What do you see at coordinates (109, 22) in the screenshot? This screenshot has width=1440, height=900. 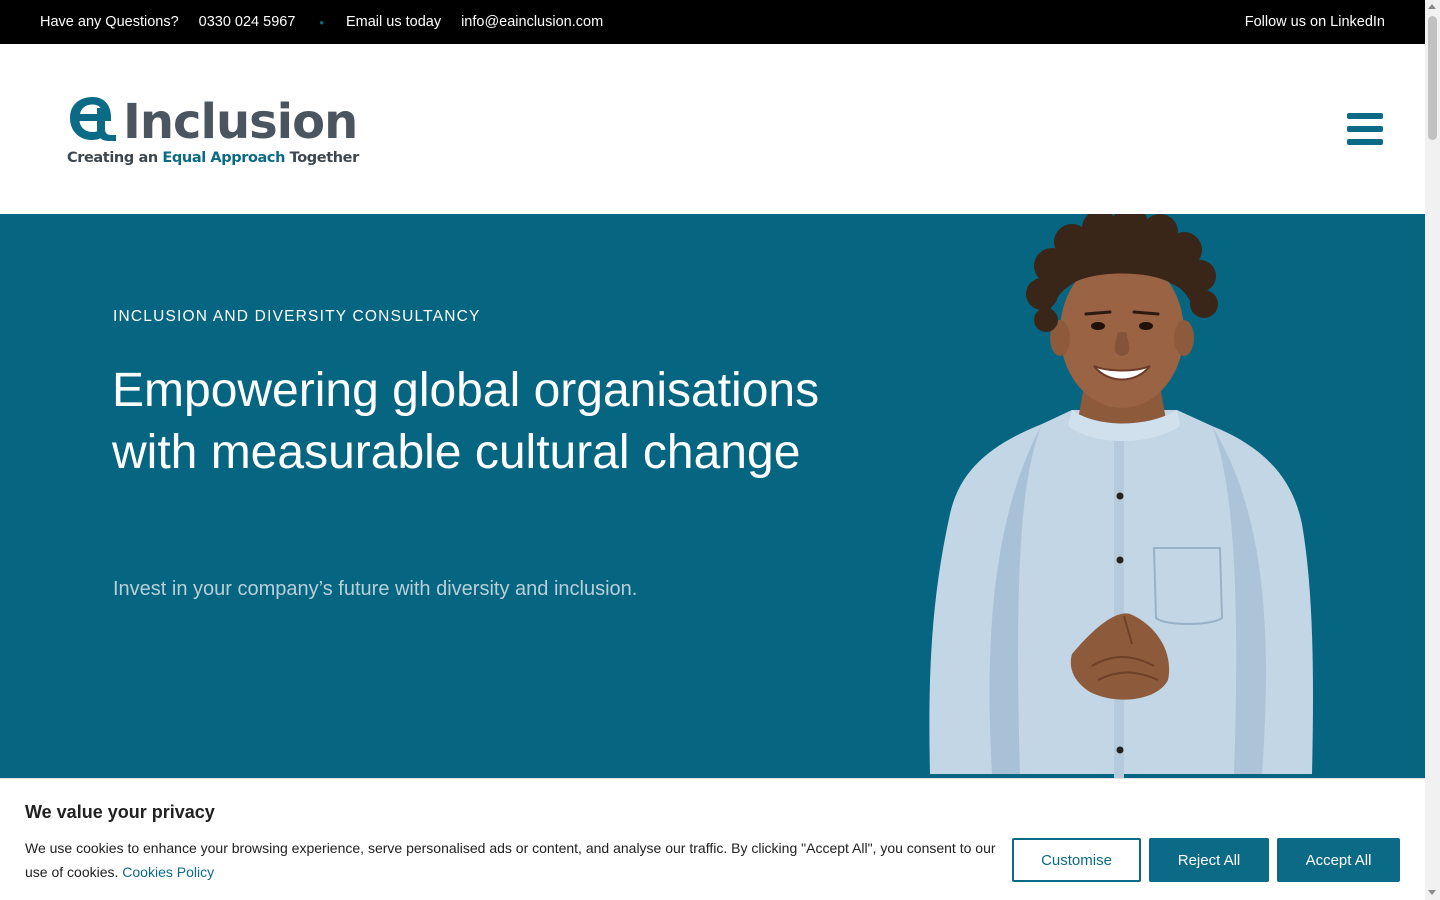 I see `questions-label: Have any Questions?` at bounding box center [109, 22].